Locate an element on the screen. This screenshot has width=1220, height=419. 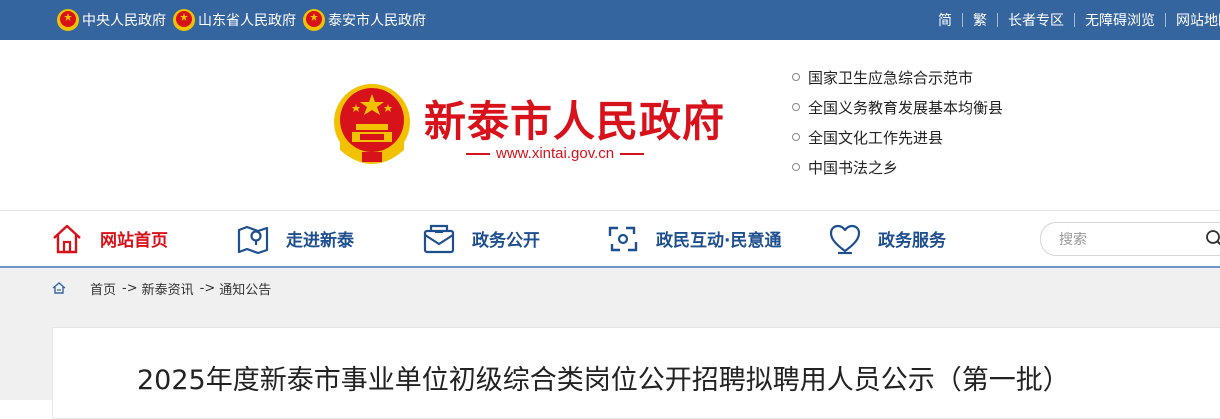
top-link-central-gov: 中央人民政府 is located at coordinates (111, 20).